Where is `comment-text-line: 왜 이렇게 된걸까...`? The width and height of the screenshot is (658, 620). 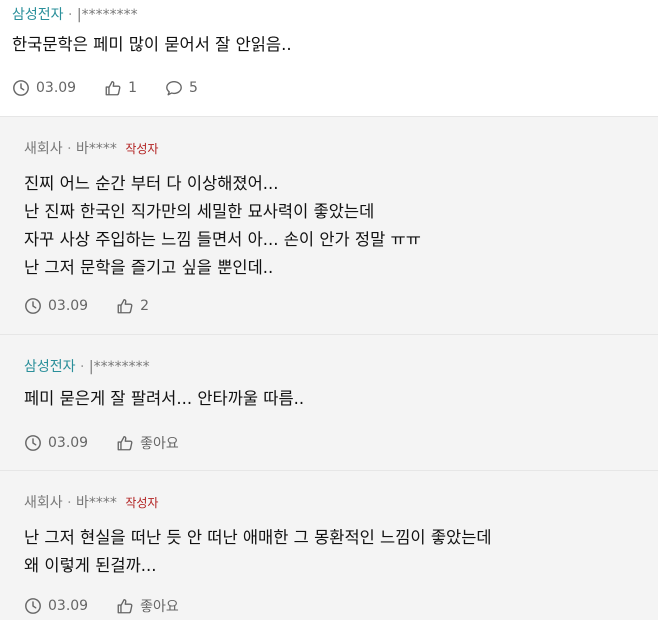 comment-text-line: 왜 이렇게 된걸까... is located at coordinates (90, 565).